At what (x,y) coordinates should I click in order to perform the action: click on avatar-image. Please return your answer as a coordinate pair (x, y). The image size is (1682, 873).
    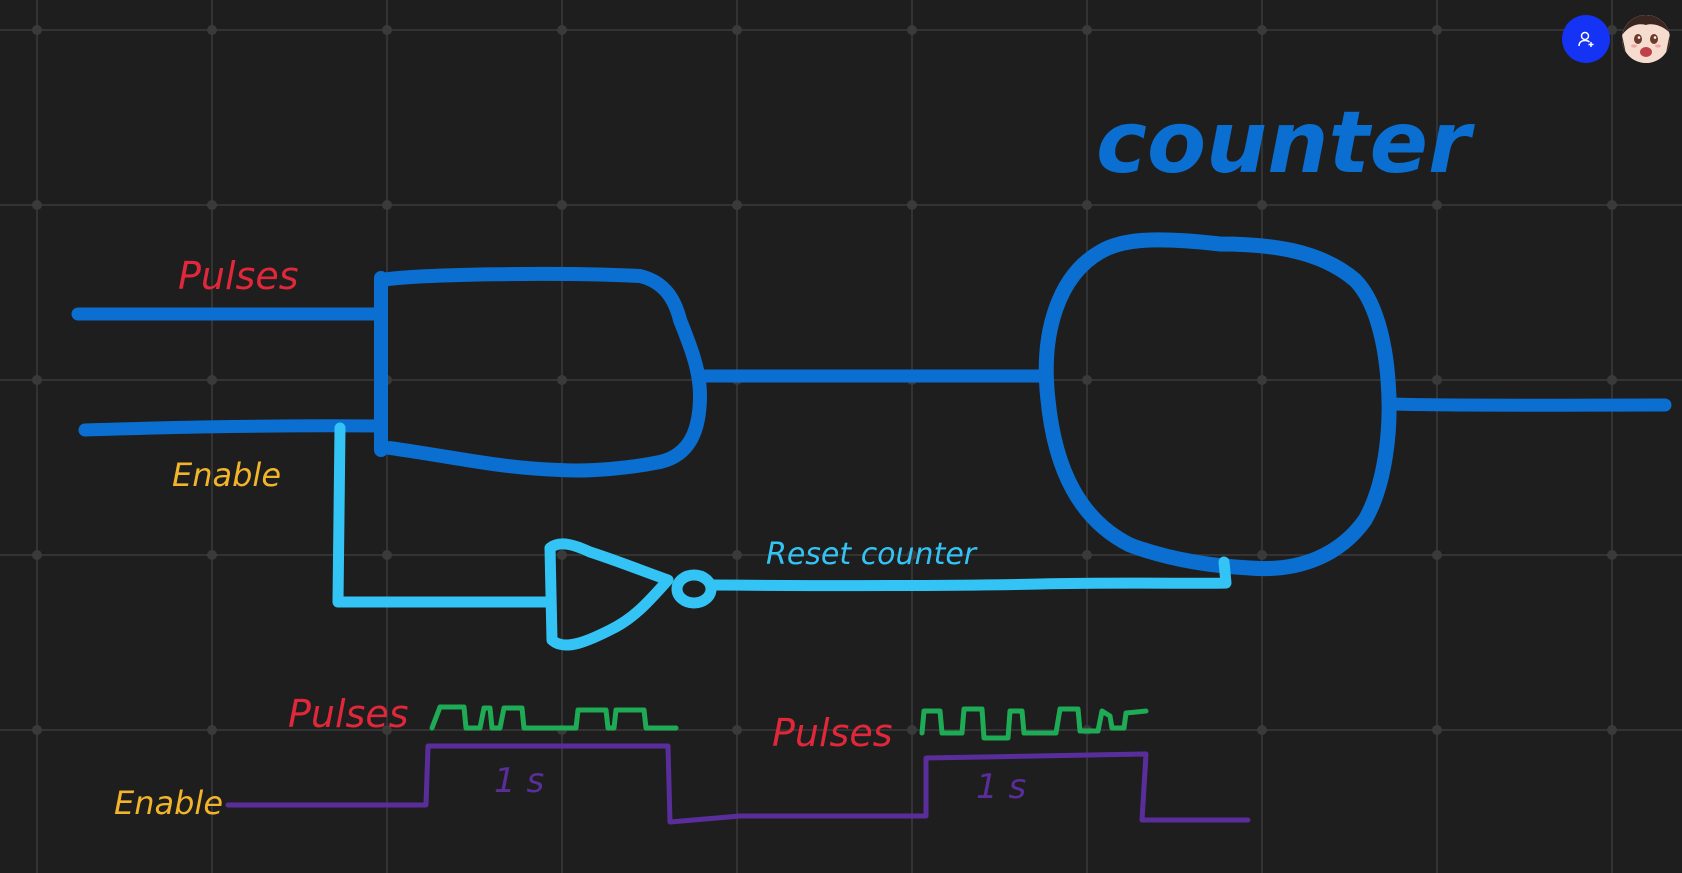
    Looking at the image, I should click on (1646, 39).